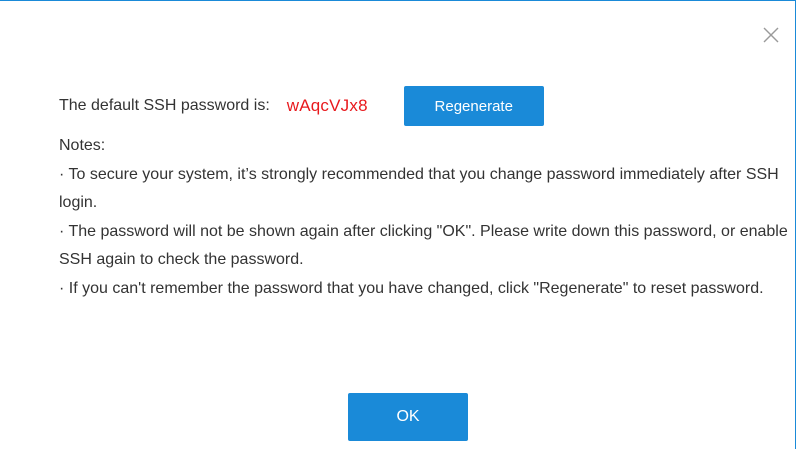 The height and width of the screenshot is (449, 796). Describe the element at coordinates (327, 105) in the screenshot. I see `password-value: wAqcVJx8` at that location.